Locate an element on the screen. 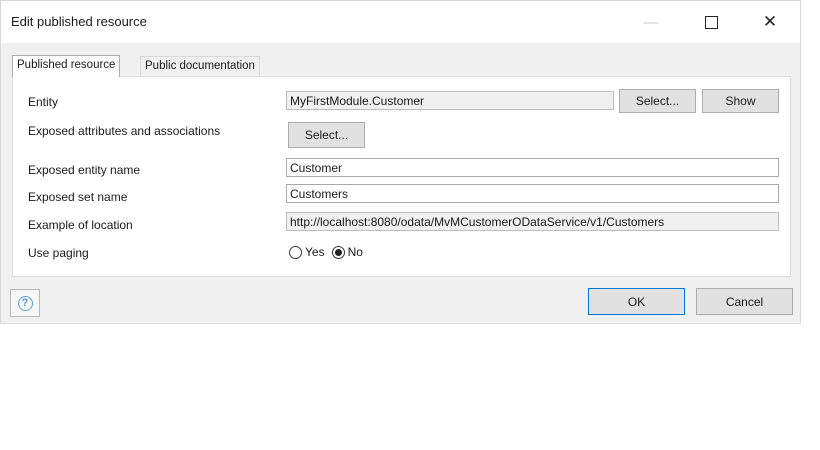  radio-checked-icon is located at coordinates (338, 252).